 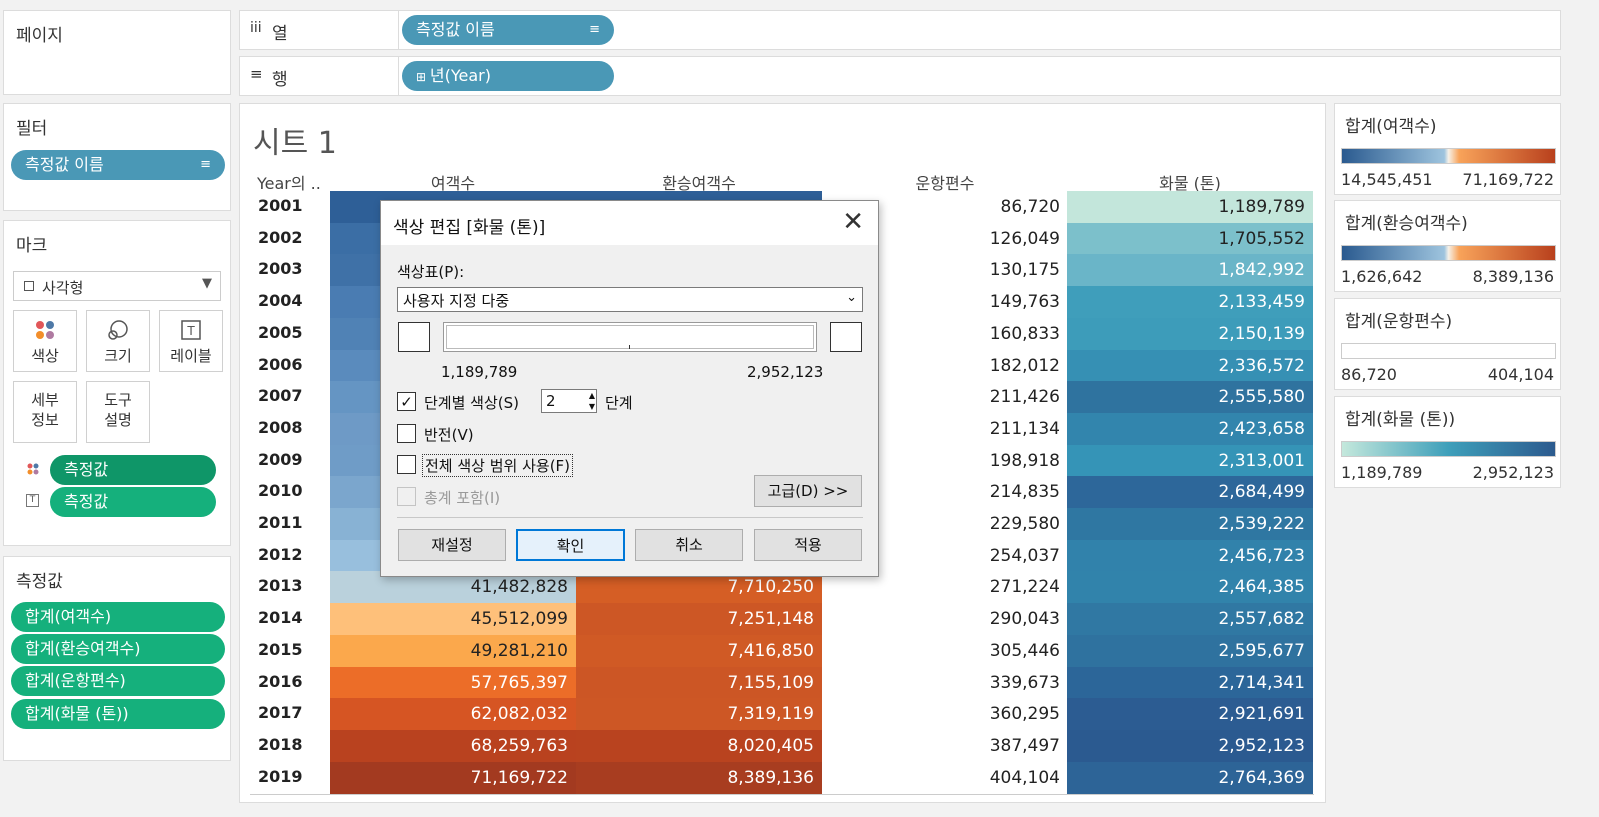 I want to click on row-year-label: 2007, so click(x=280, y=395).